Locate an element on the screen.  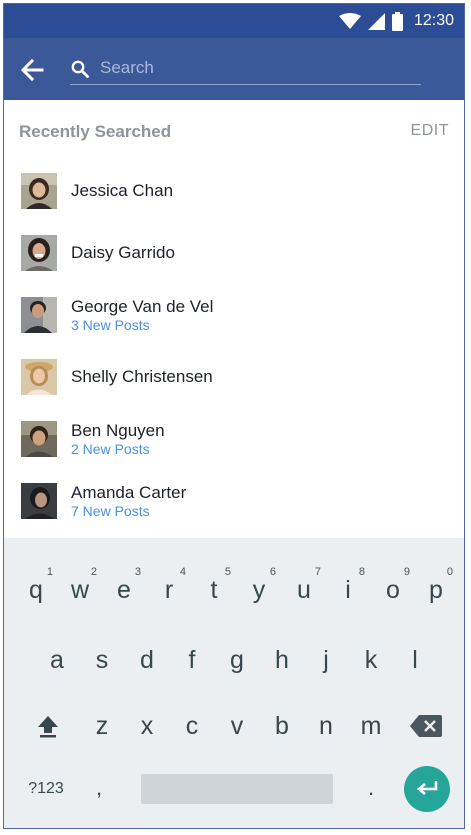
key-hint: 1 is located at coordinates (49, 572).